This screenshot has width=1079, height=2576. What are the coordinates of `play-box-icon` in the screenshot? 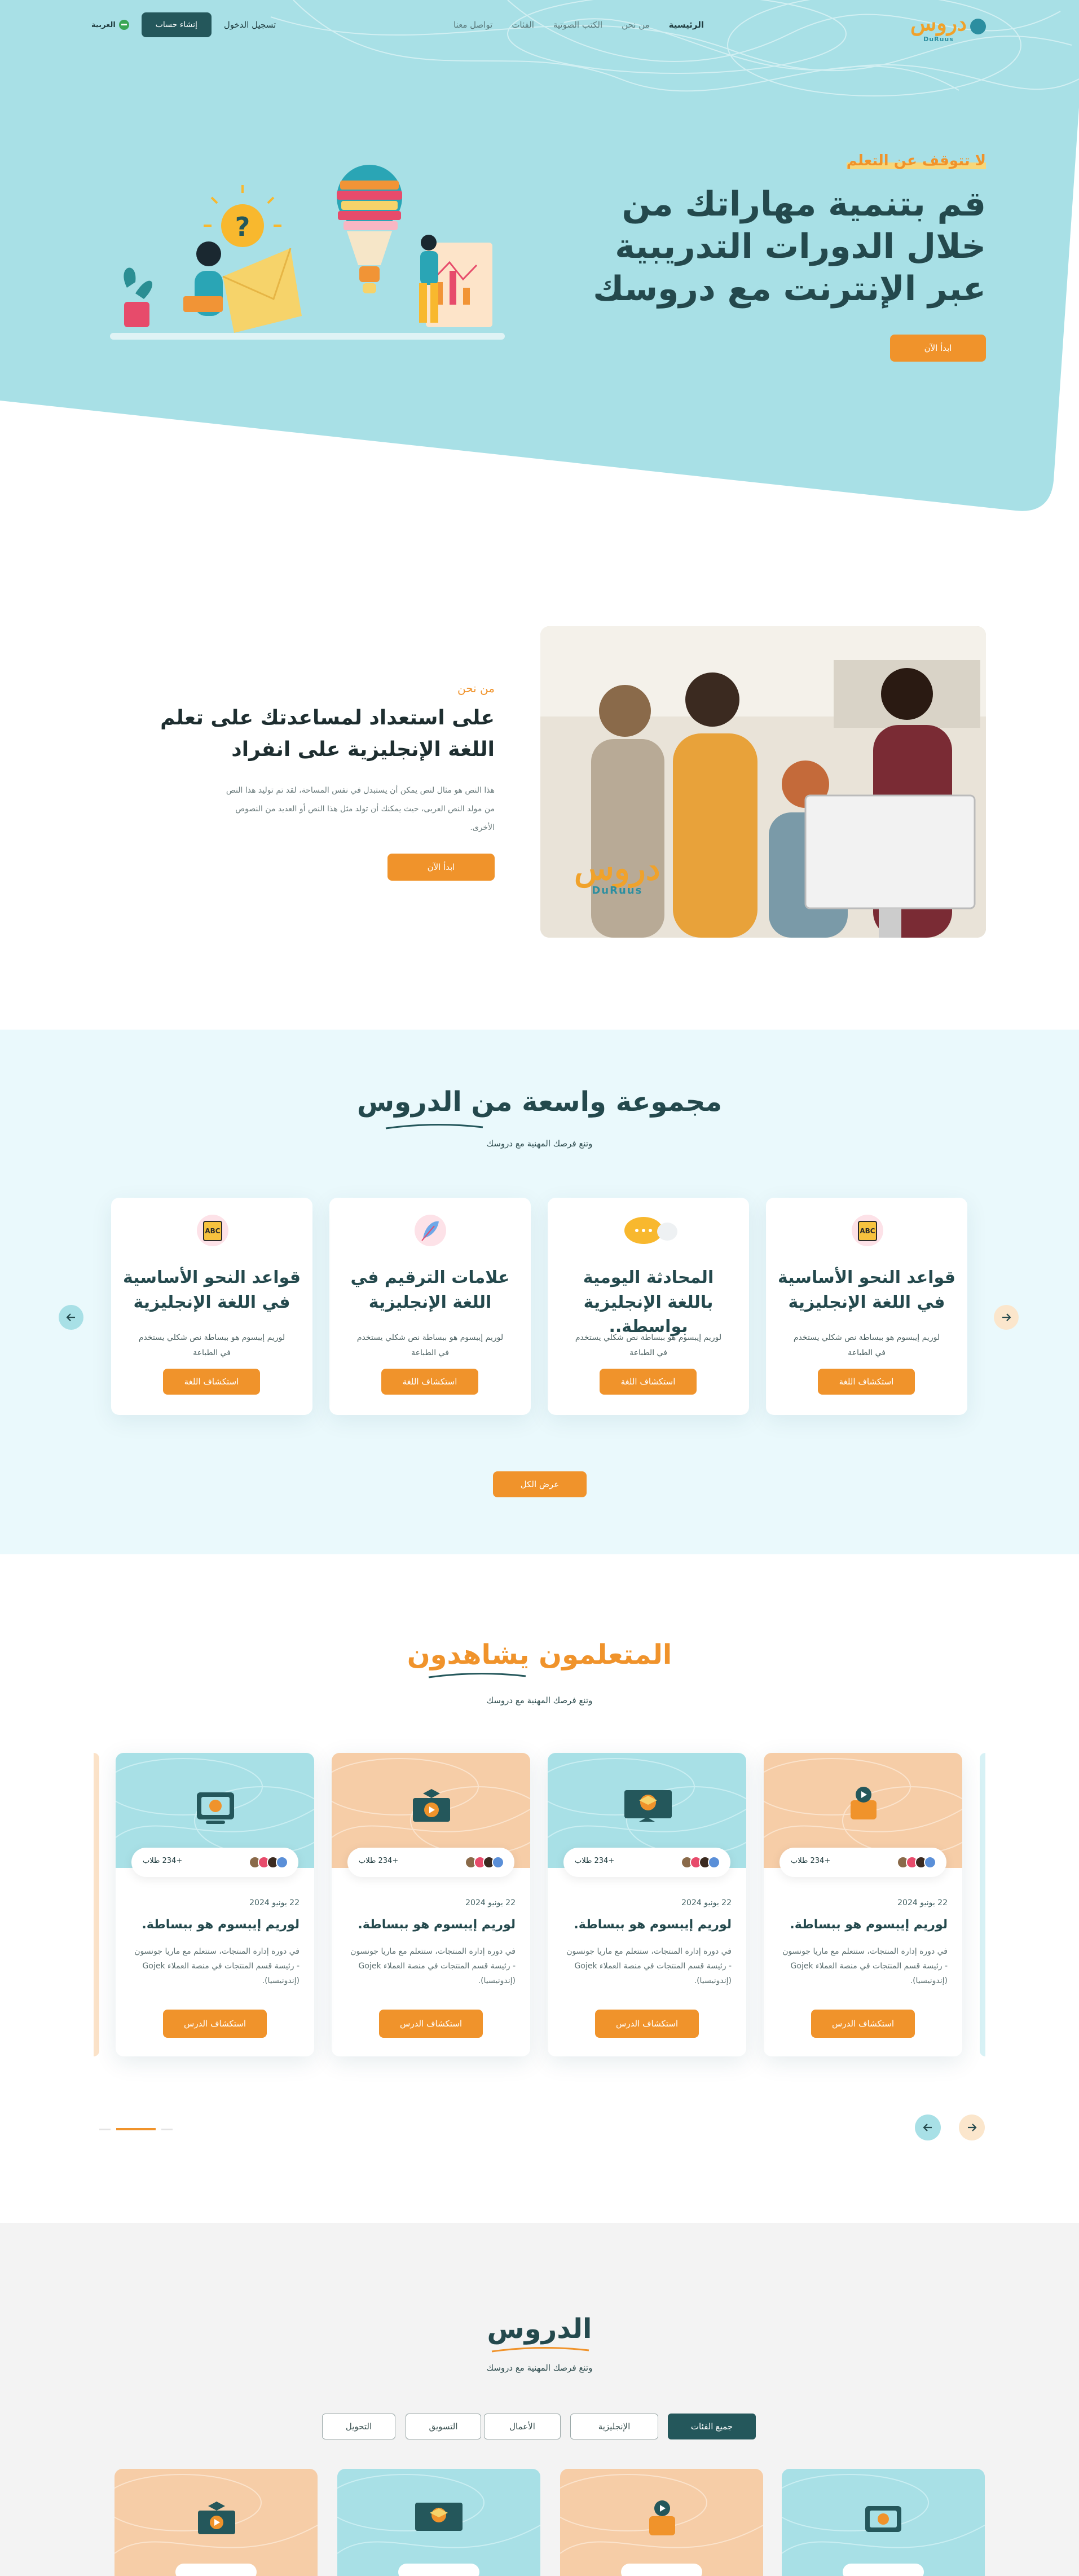 It's located at (661, 2525).